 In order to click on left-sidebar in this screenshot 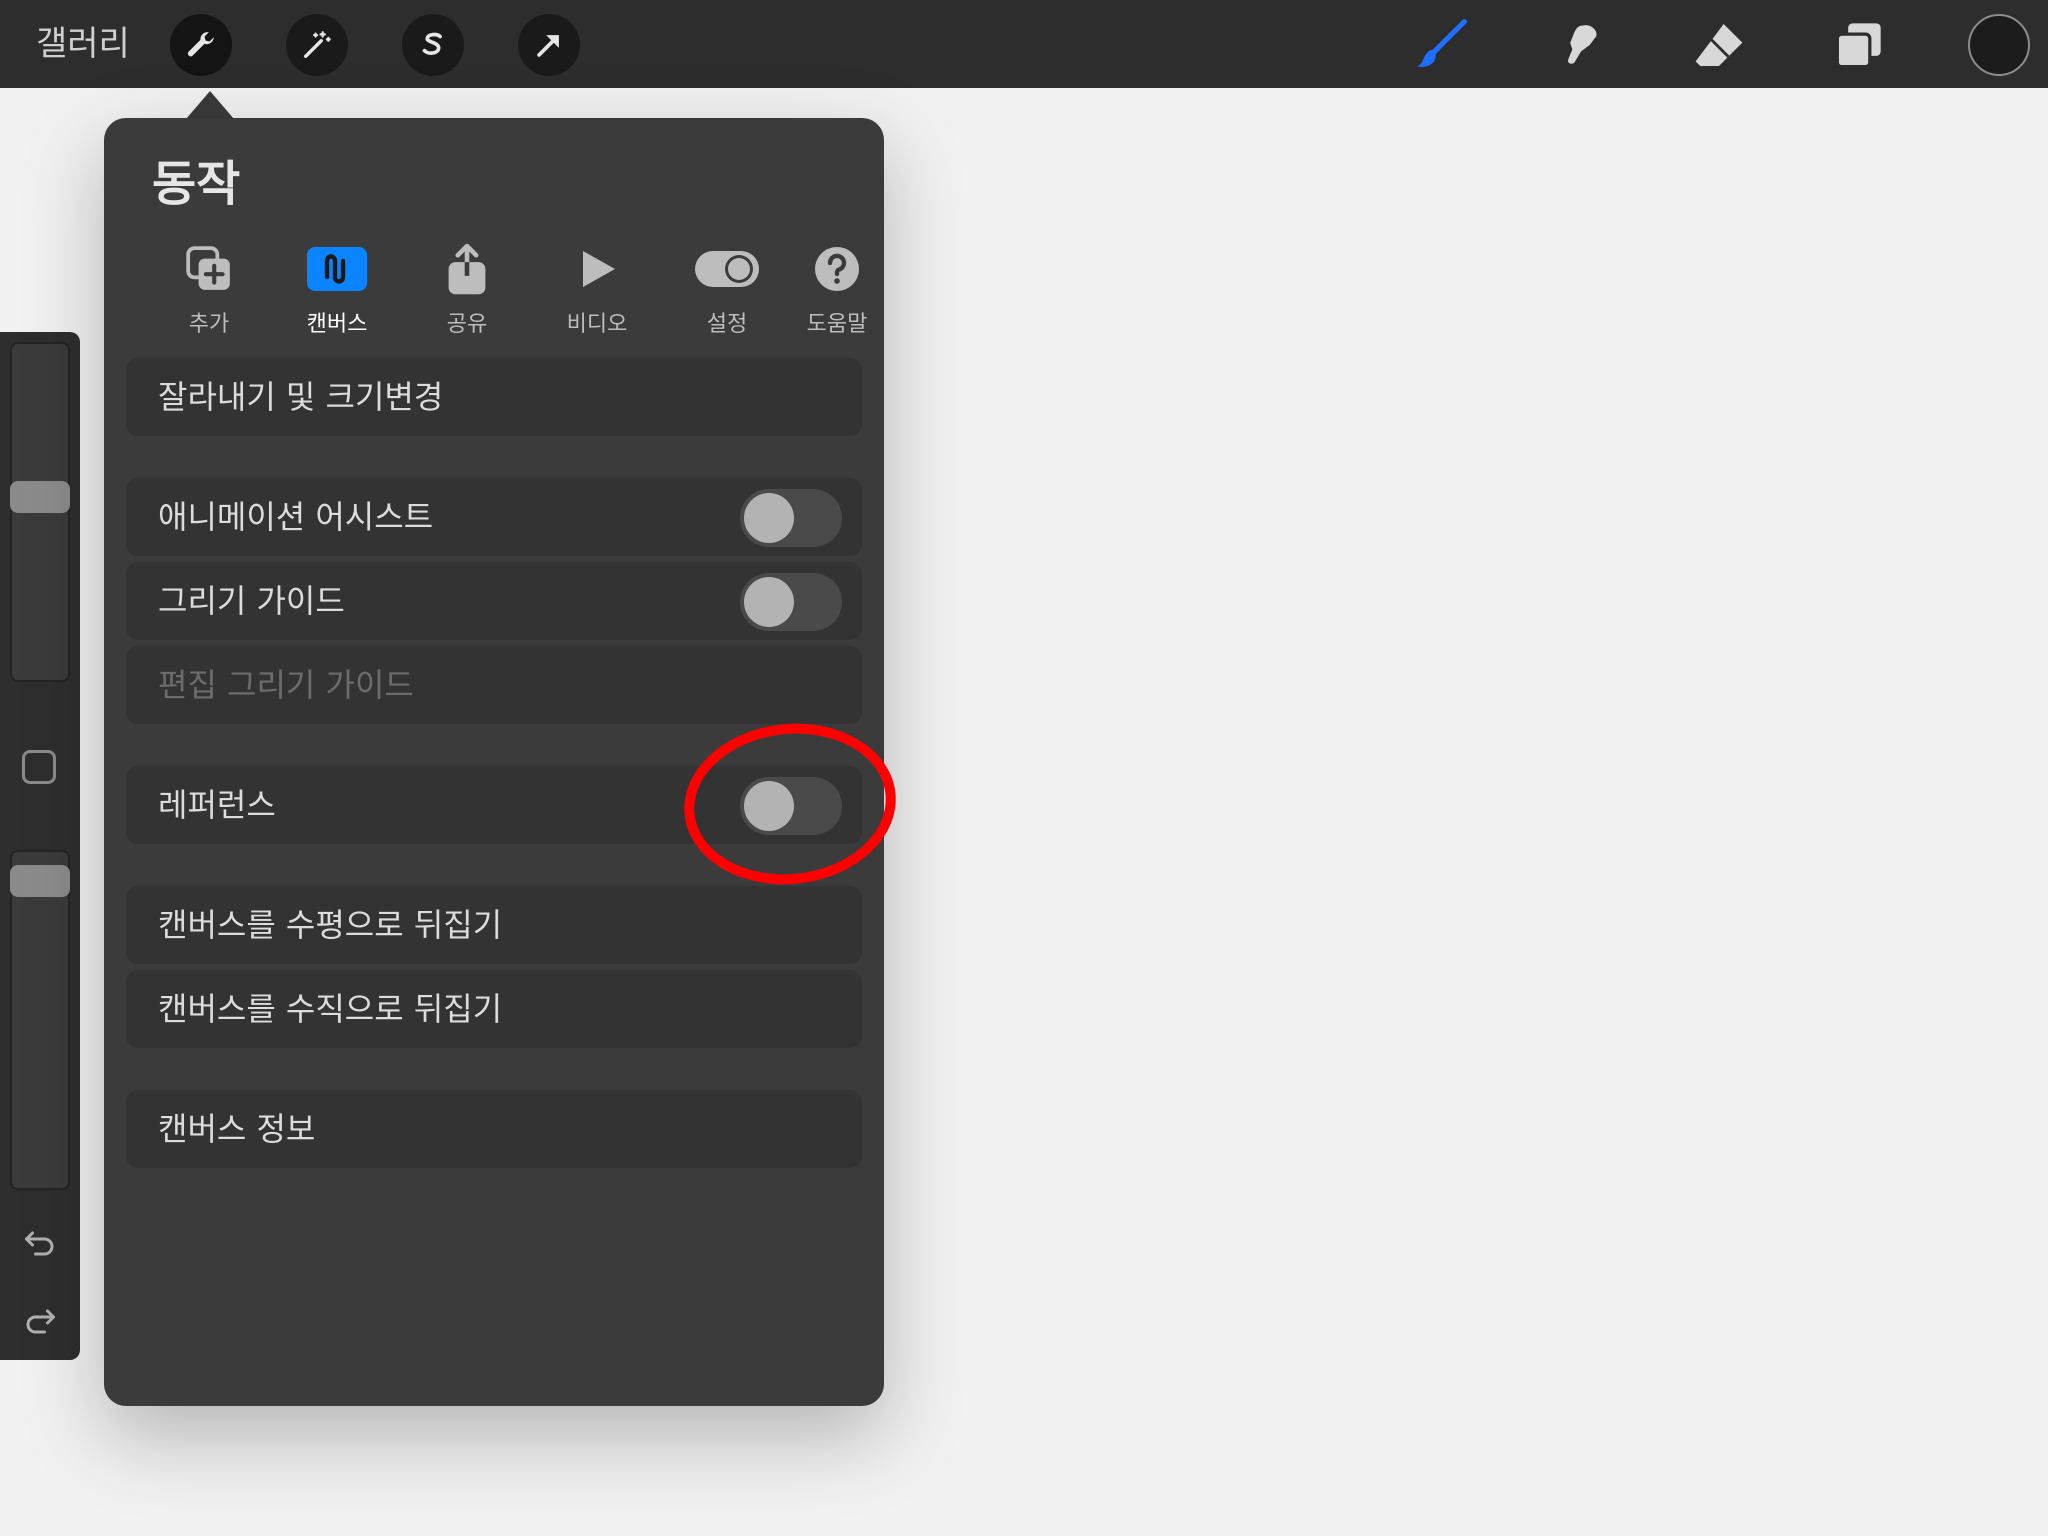, I will do `click(40, 846)`.